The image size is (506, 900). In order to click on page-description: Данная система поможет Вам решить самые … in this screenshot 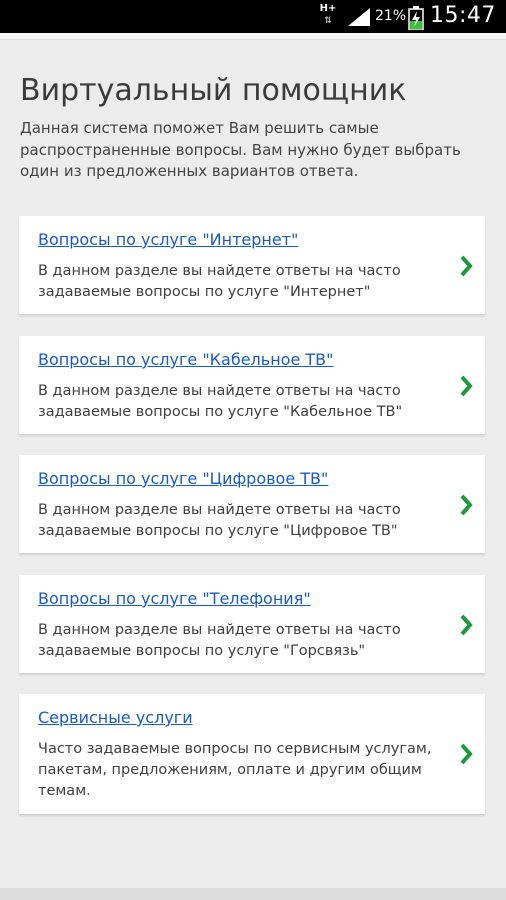, I will do `click(240, 149)`.